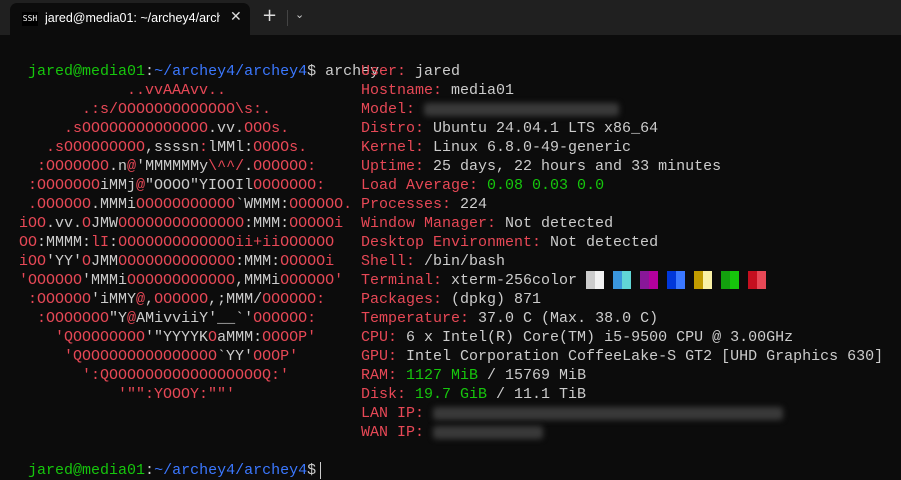 This screenshot has height=480, width=901. I want to click on prompt-user-host: jared@media01, so click(87, 470).